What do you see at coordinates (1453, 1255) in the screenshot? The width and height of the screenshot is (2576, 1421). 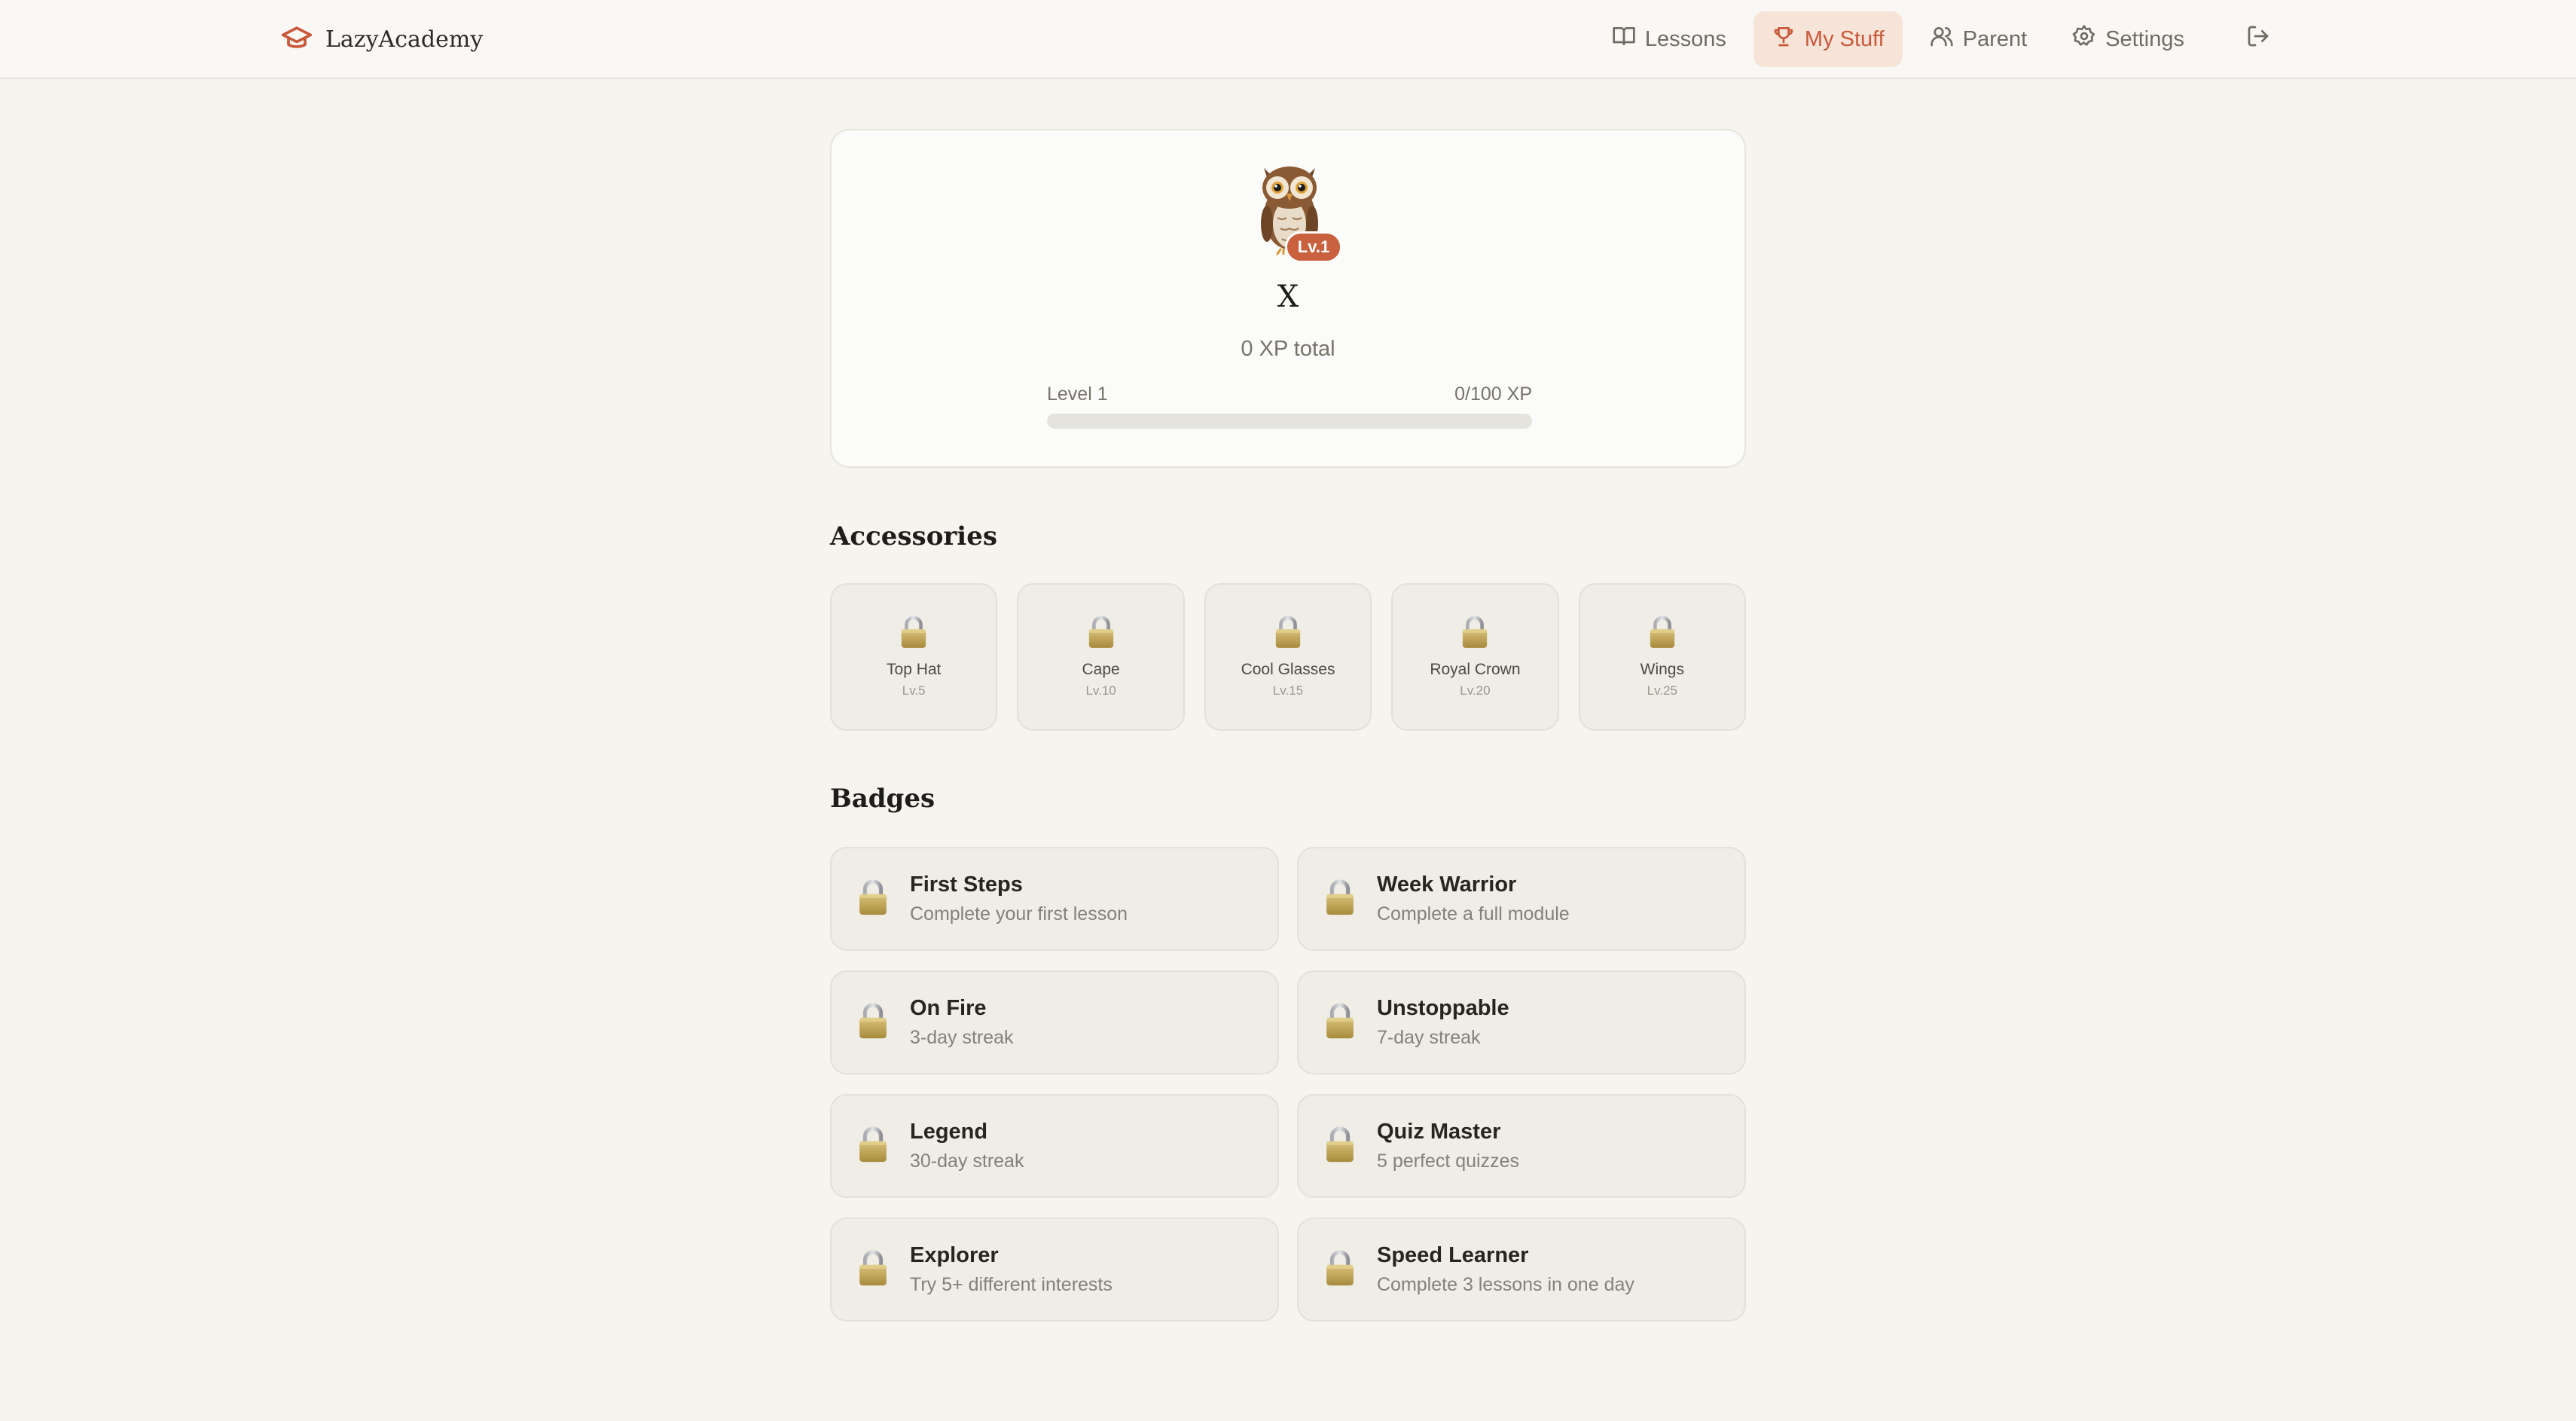 I see `badge-title: Speed Learner` at bounding box center [1453, 1255].